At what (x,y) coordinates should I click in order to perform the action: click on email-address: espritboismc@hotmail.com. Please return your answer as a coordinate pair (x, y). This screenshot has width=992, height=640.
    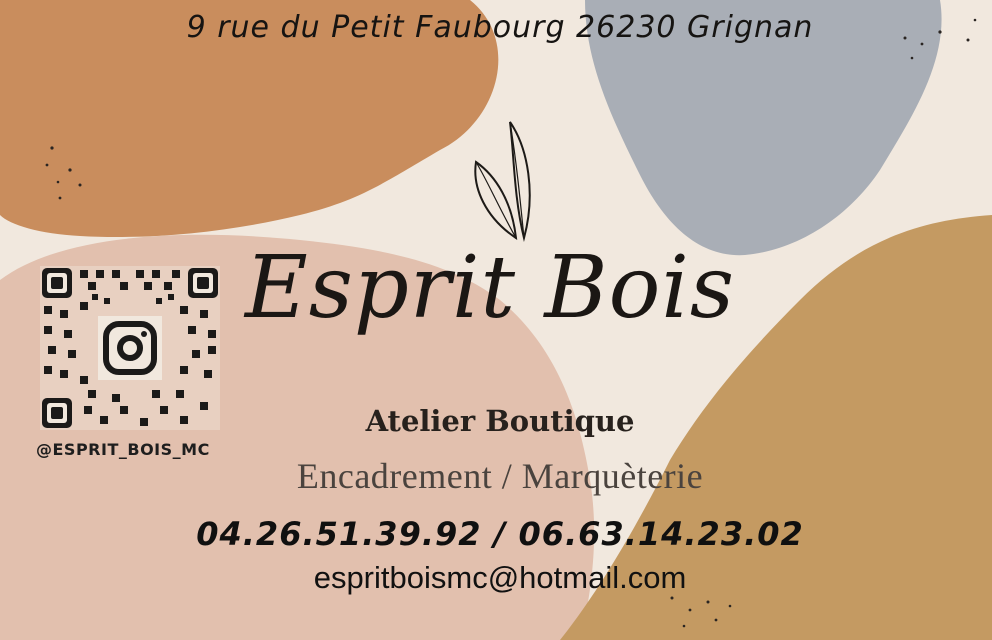
    Looking at the image, I should click on (500, 577).